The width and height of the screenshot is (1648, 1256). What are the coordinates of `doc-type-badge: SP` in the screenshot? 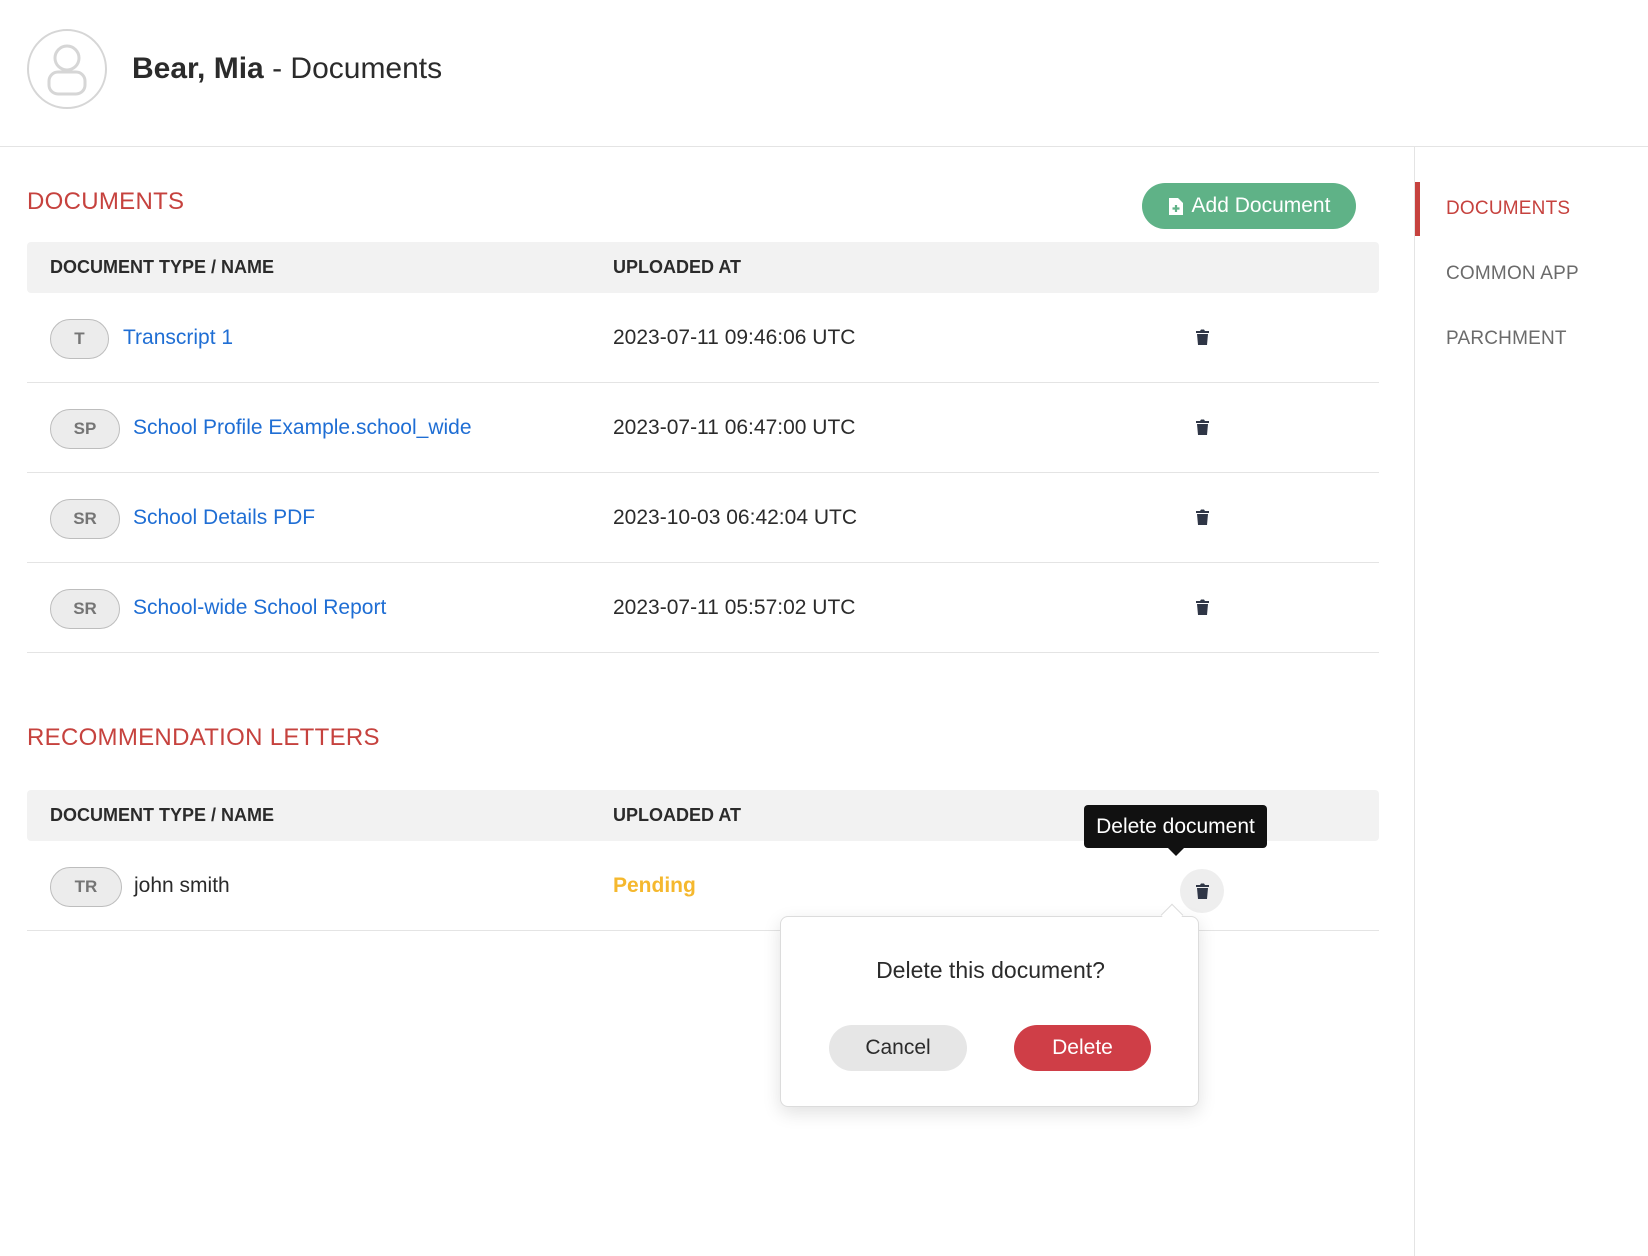 It's located at (85, 429).